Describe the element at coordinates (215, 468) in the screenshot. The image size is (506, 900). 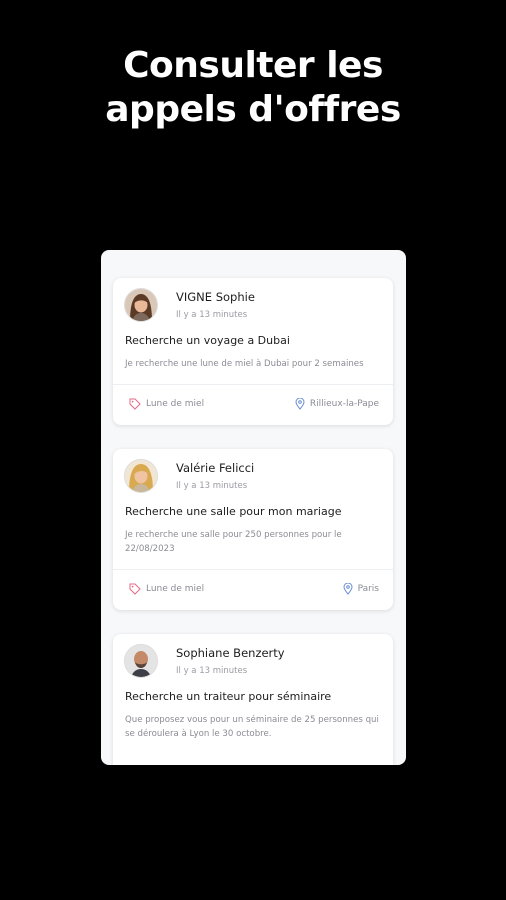
I see `author-name: Valérie Felicci` at that location.